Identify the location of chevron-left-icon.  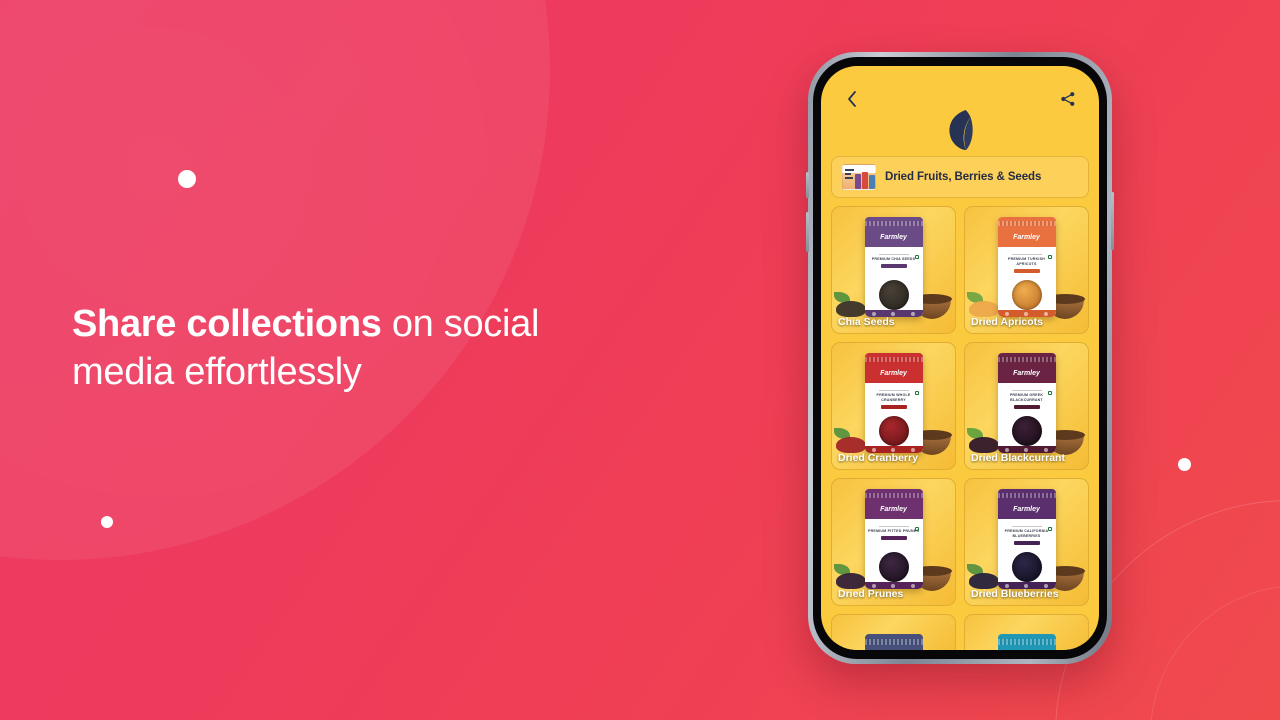
(852, 99).